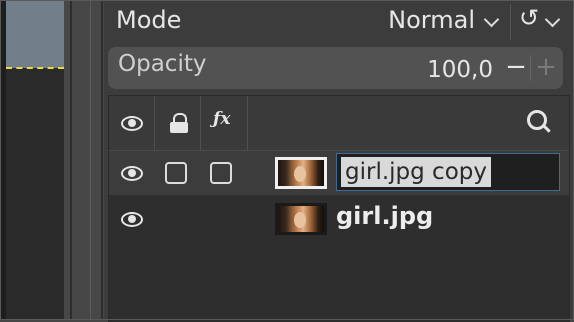 Image resolution: width=574 pixels, height=322 pixels. I want to click on search-icon, so click(539, 122).